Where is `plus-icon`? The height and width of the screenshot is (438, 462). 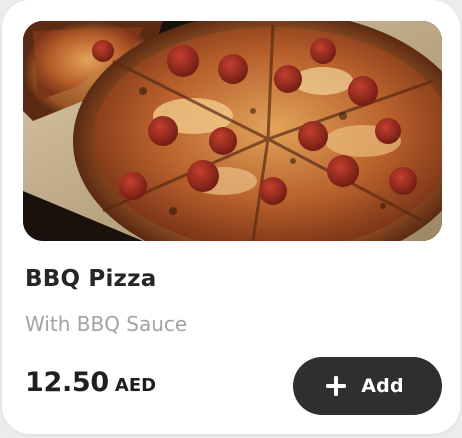 plus-icon is located at coordinates (336, 386).